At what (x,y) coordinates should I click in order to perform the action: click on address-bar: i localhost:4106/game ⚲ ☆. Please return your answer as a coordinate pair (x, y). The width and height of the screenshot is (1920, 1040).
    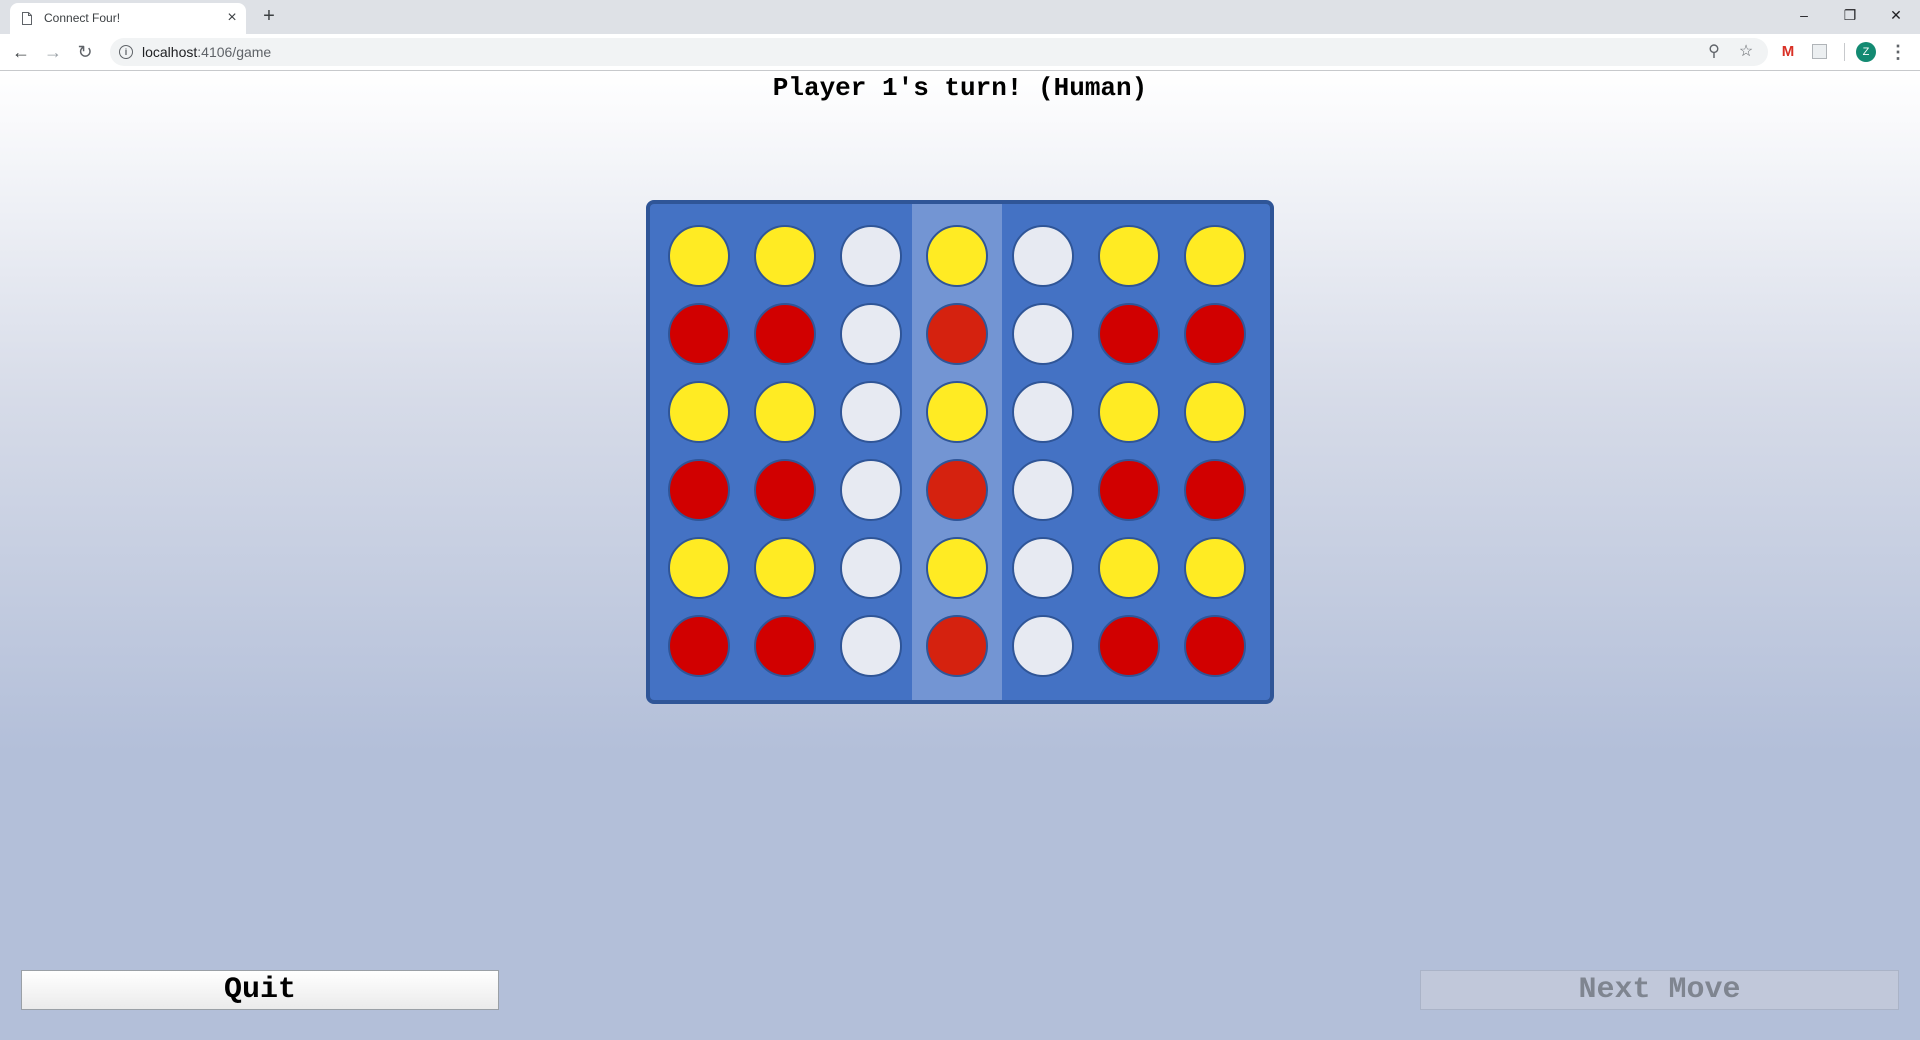
    Looking at the image, I should click on (939, 52).